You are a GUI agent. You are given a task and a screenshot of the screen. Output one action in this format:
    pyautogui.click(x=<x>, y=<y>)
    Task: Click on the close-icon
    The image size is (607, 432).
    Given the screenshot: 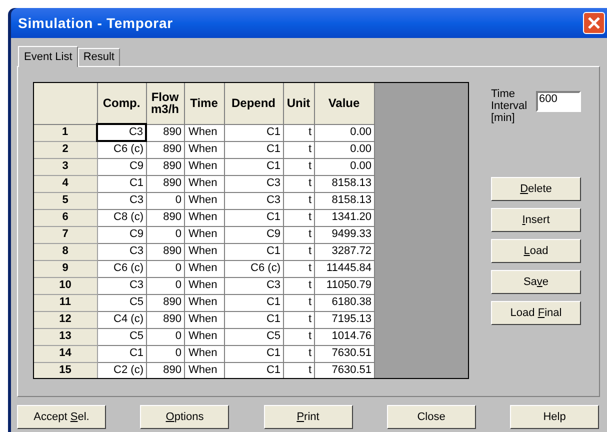 What is the action you would take?
    pyautogui.click(x=594, y=23)
    